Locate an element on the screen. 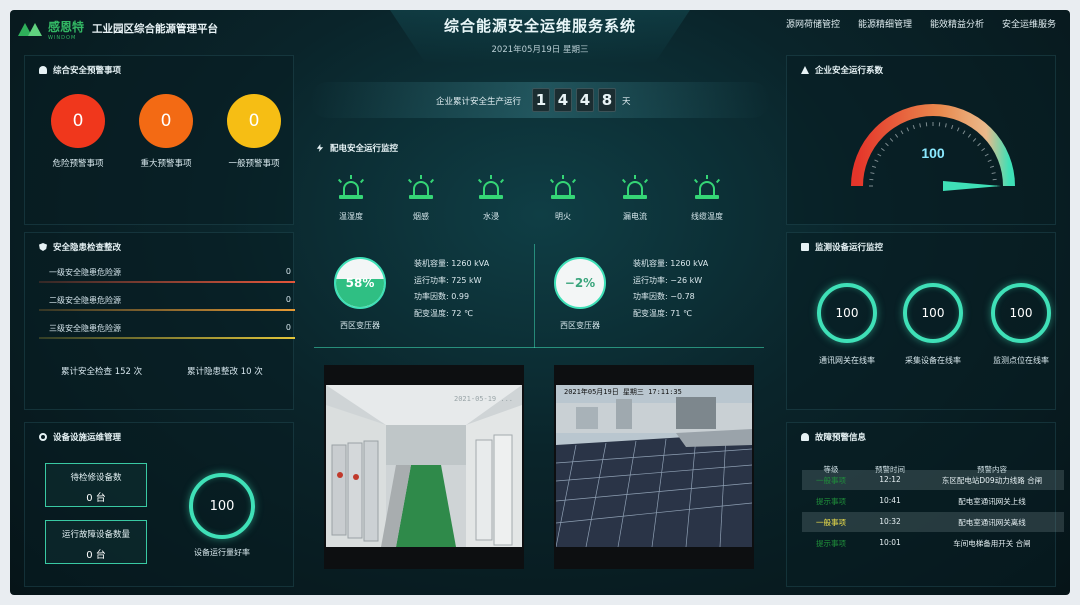 The height and width of the screenshot is (605, 1080). facility-title: 设备设施运维管理 is located at coordinates (80, 437).